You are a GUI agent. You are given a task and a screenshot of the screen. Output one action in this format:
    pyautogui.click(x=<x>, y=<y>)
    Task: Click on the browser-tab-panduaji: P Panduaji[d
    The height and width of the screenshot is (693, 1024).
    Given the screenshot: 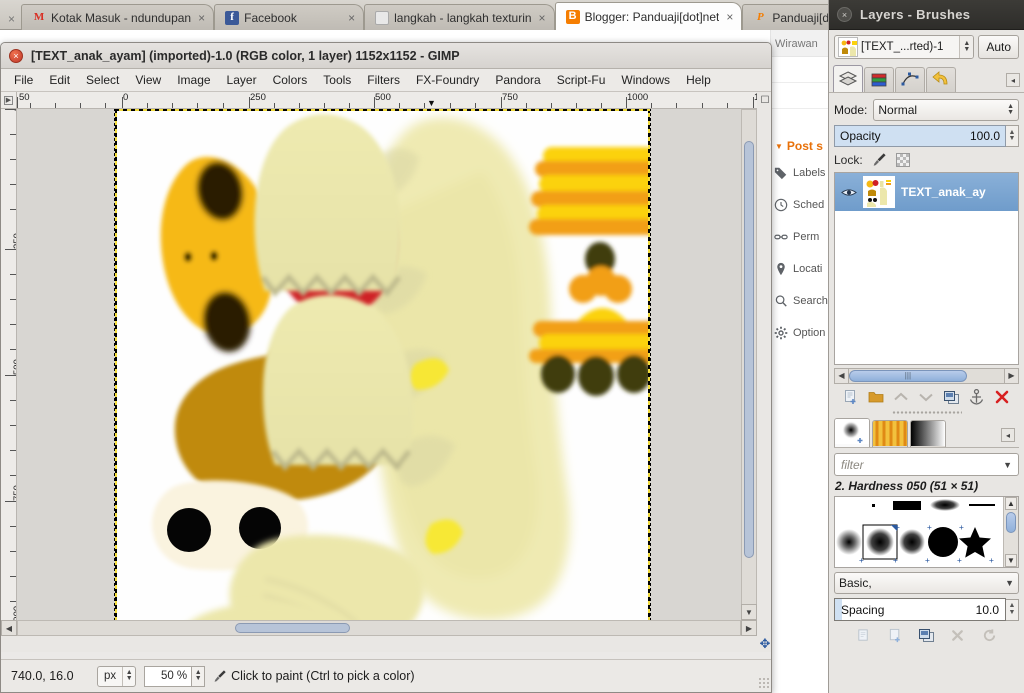 What is the action you would take?
    pyautogui.click(x=790, y=17)
    